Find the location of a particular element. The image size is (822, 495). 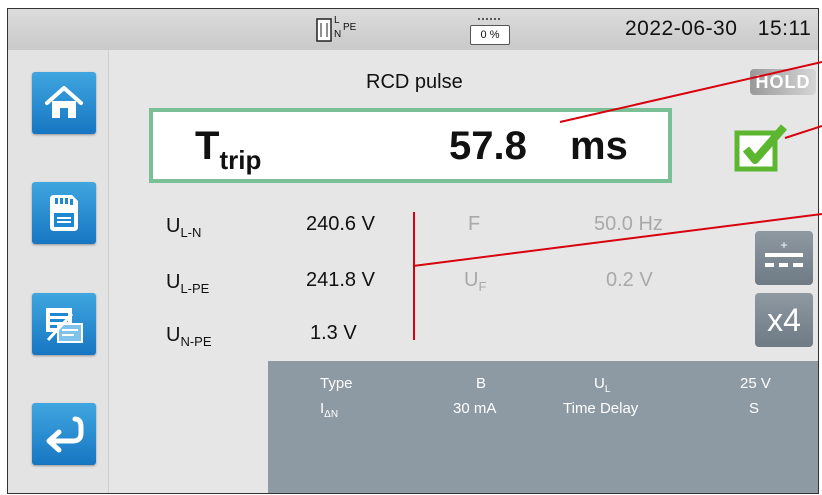

unpe-label: UN-PE is located at coordinates (189, 336).